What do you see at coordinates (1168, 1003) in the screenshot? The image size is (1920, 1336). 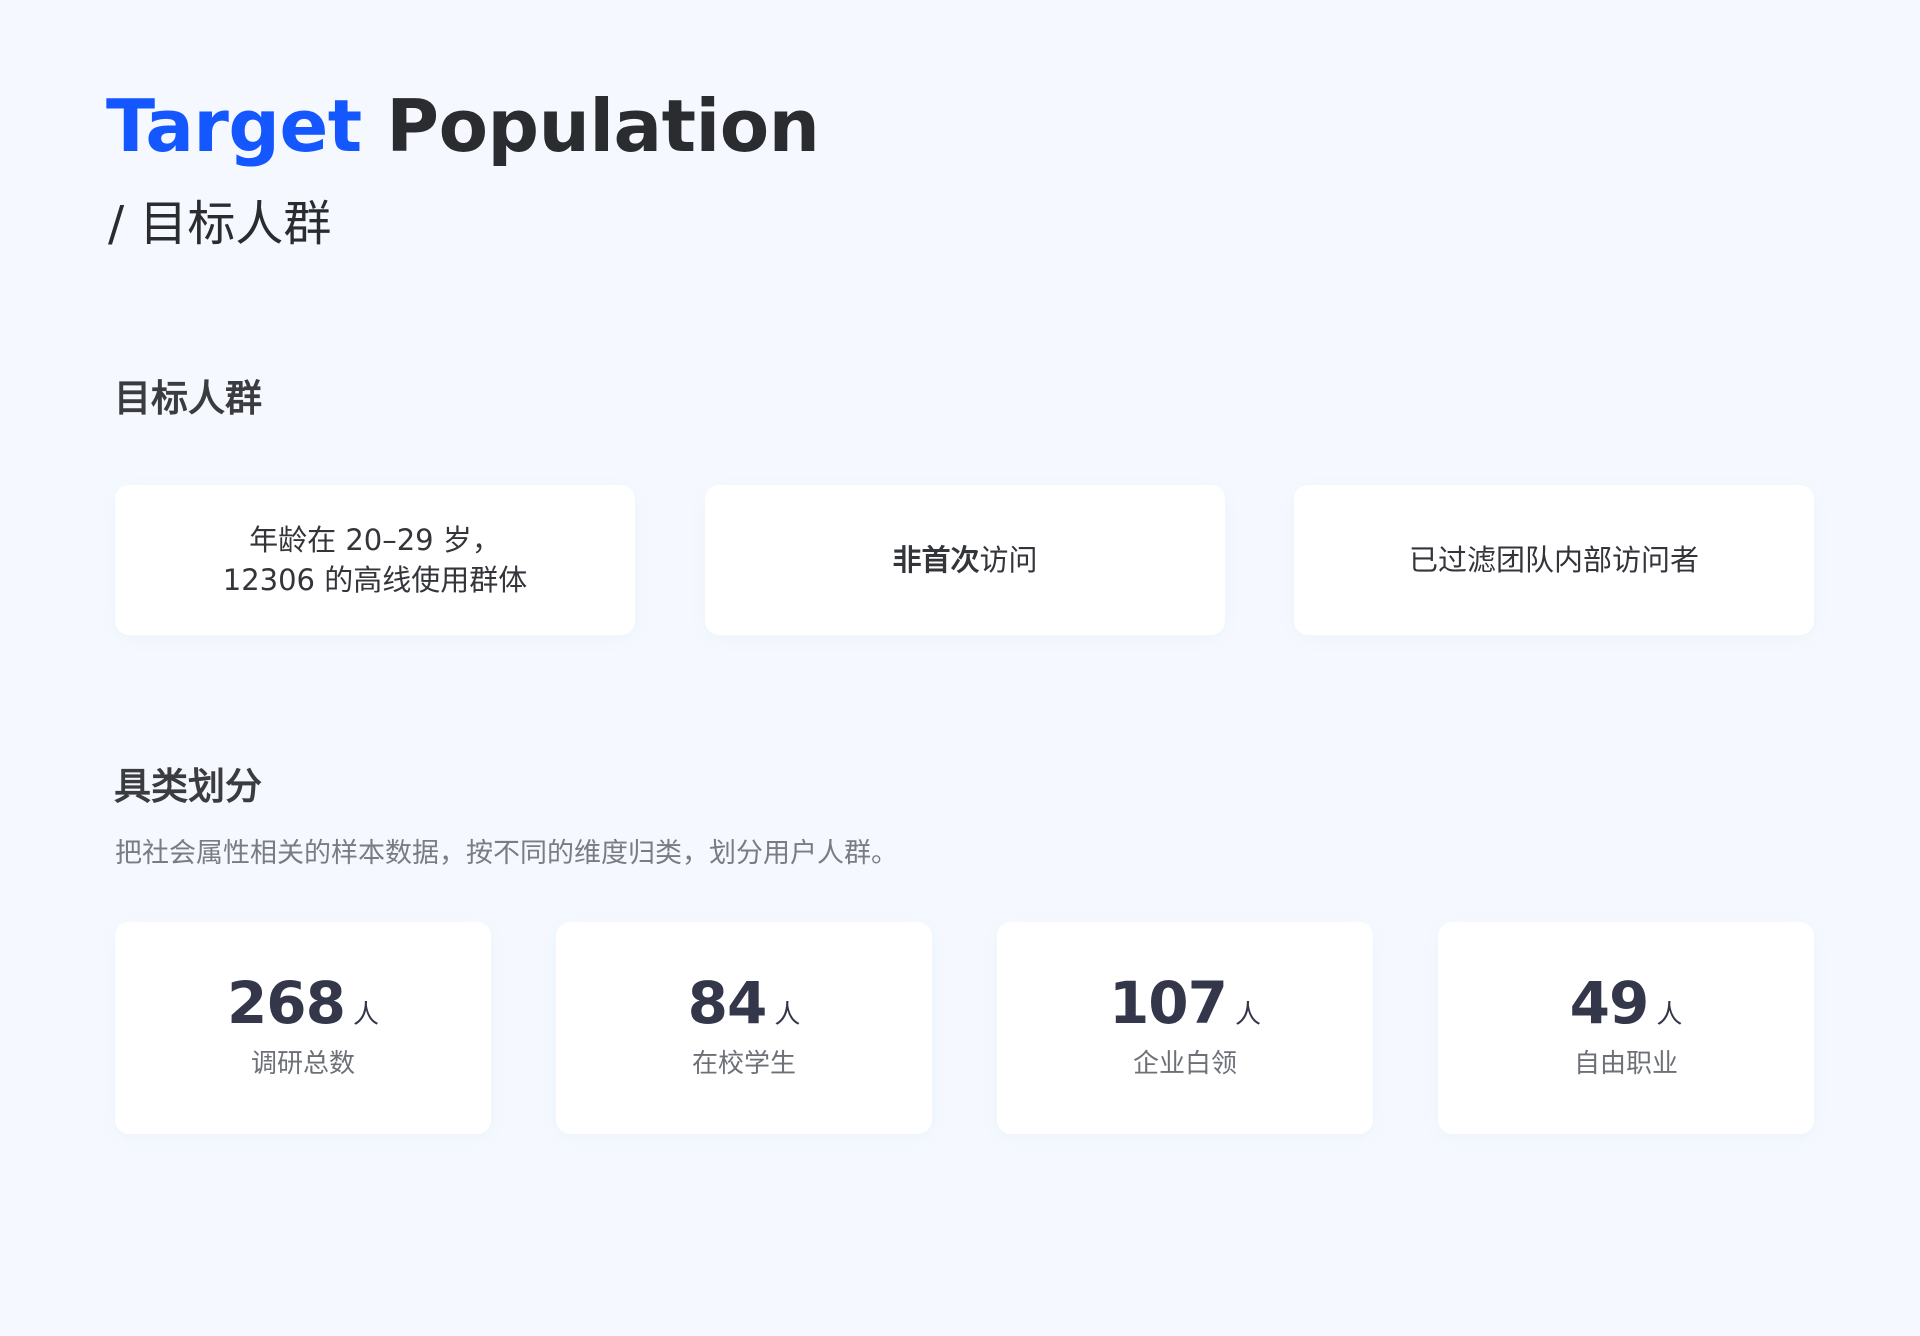 I see `stat-office-value: 107` at bounding box center [1168, 1003].